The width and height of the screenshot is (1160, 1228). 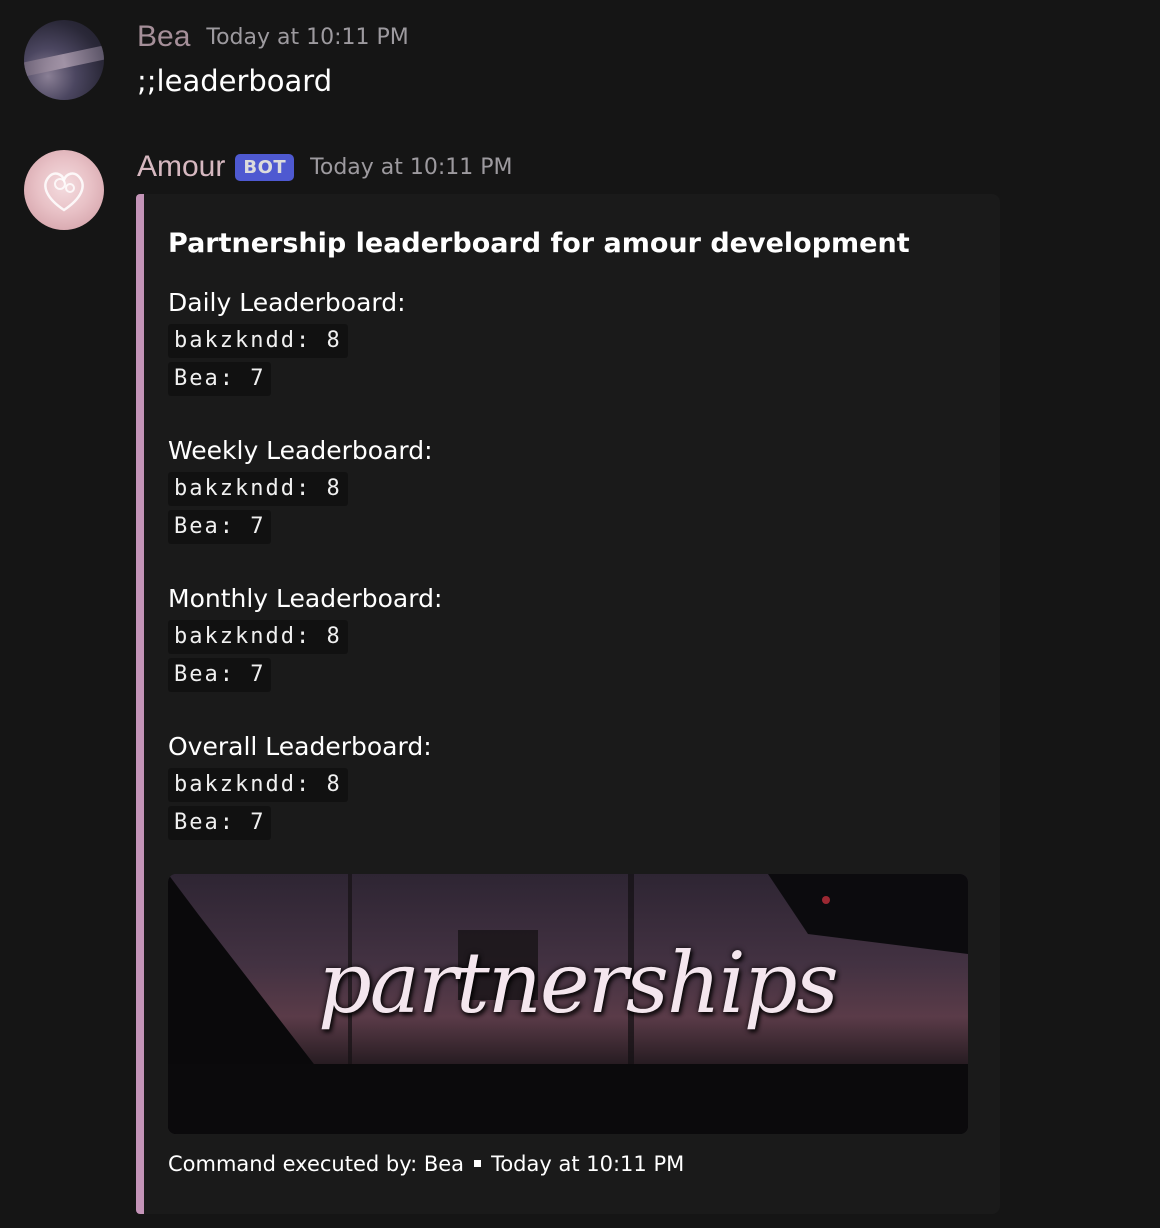 I want to click on message-header: Bea Today at 10:11 PM, so click(x=273, y=37).